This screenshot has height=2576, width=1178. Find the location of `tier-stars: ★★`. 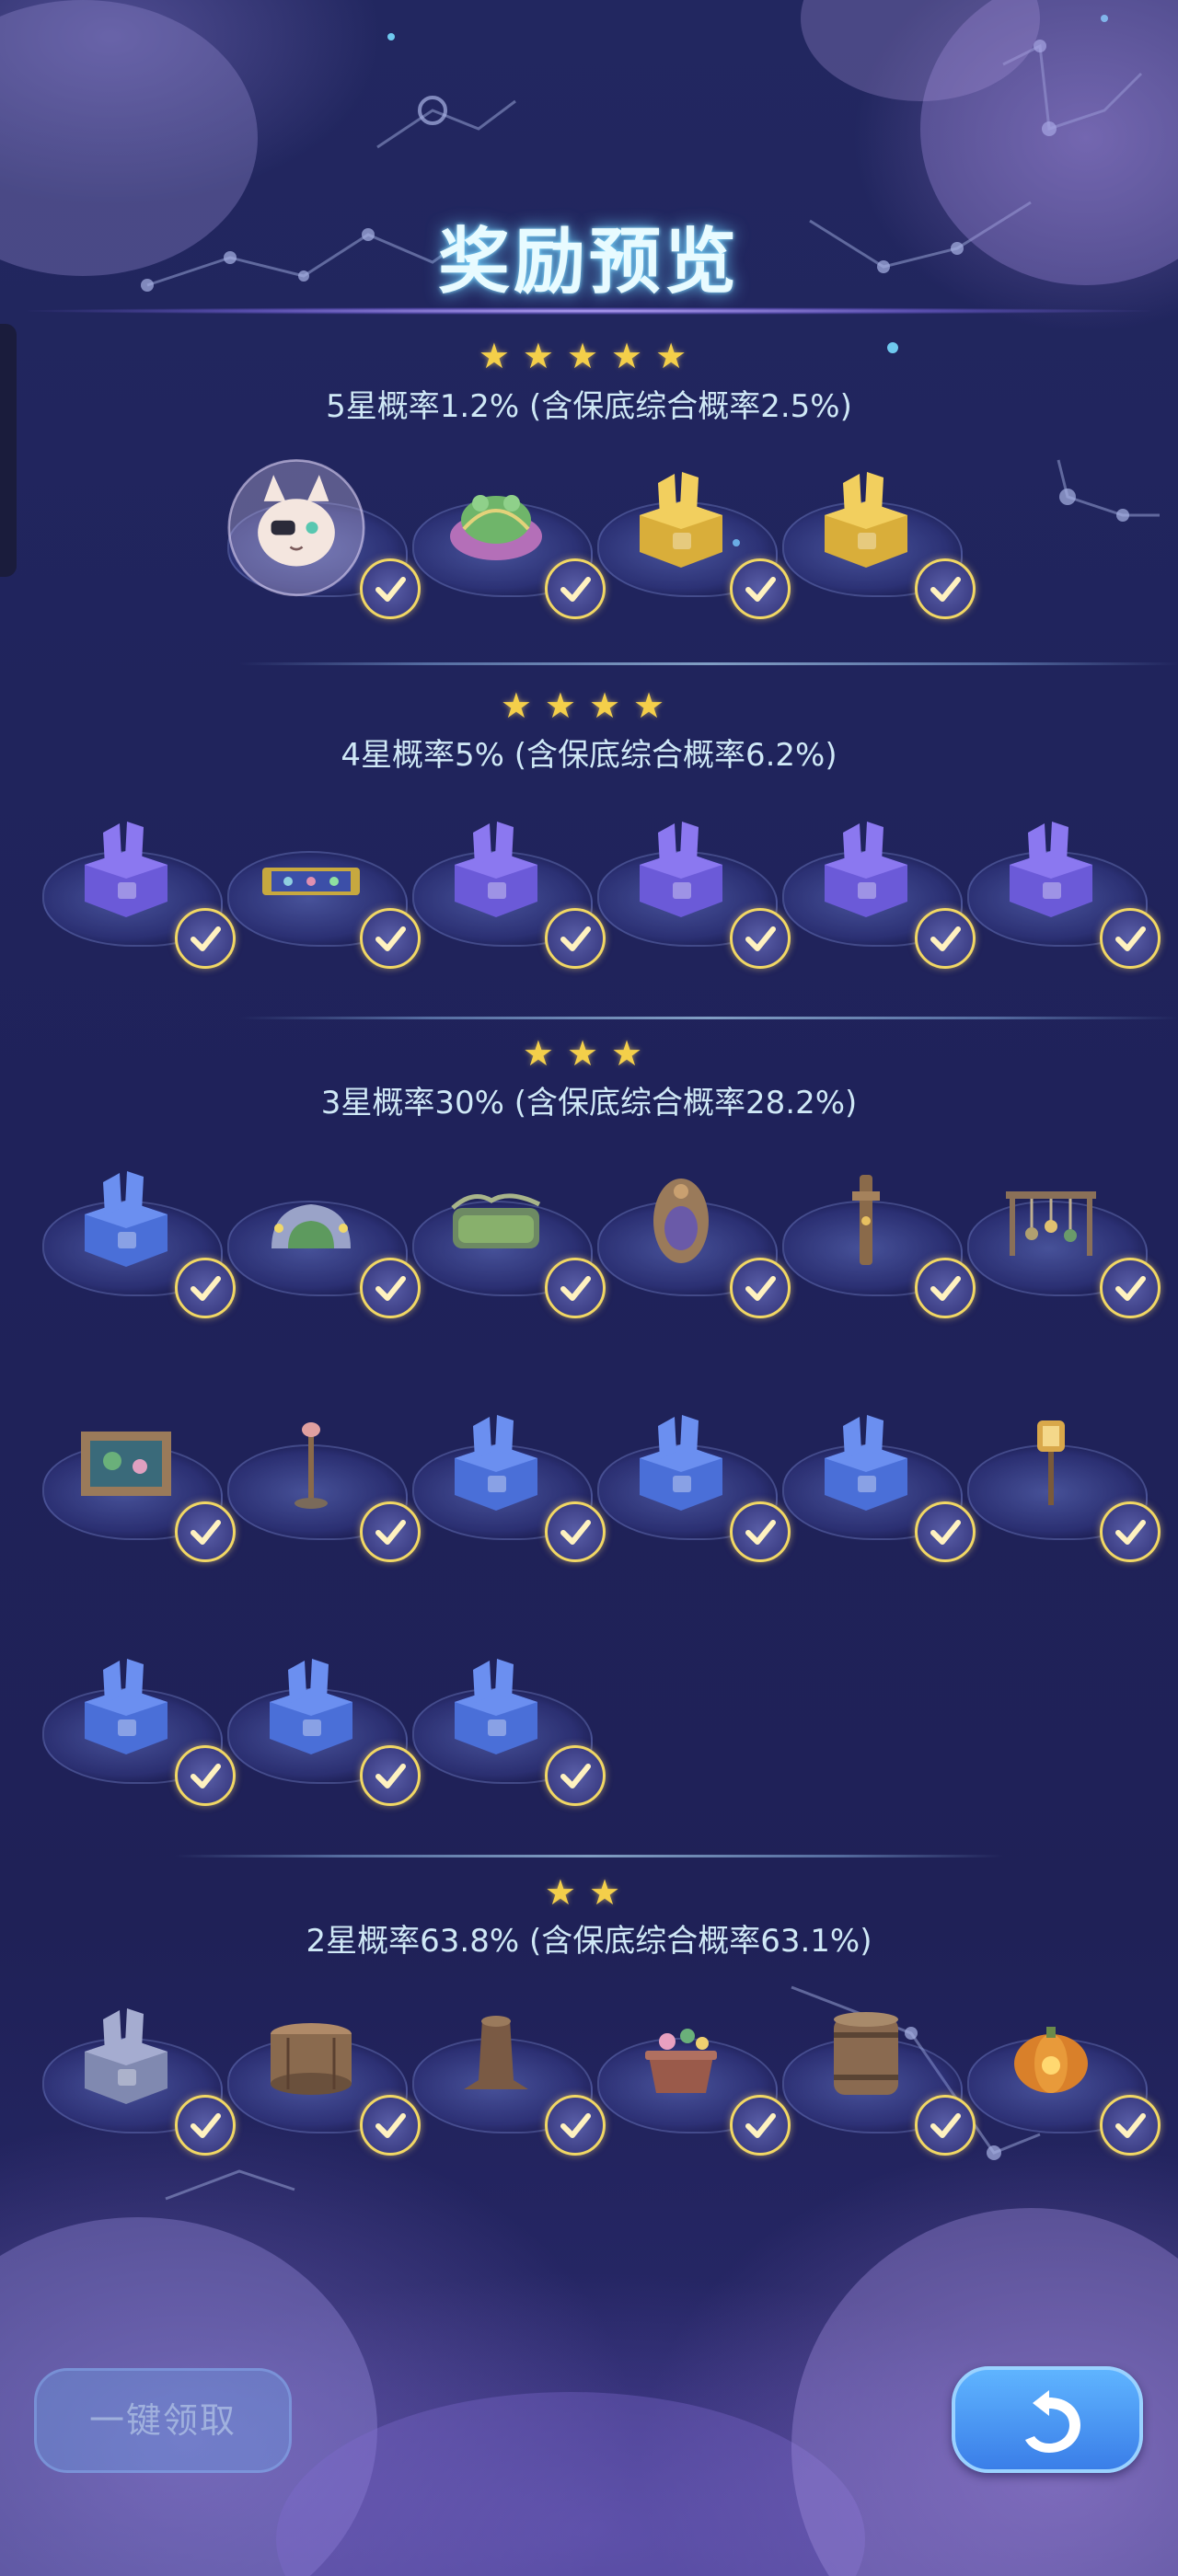

tier-stars: ★★ is located at coordinates (589, 1892).